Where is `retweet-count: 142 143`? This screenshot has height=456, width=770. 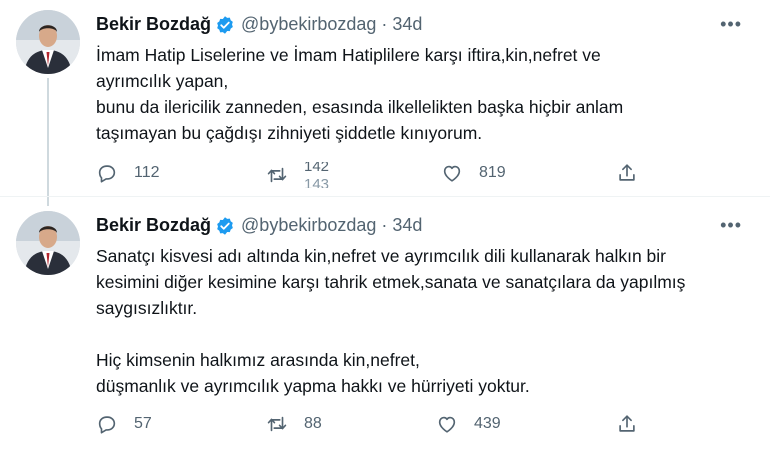
retweet-count: 142 143 is located at coordinates (319, 175).